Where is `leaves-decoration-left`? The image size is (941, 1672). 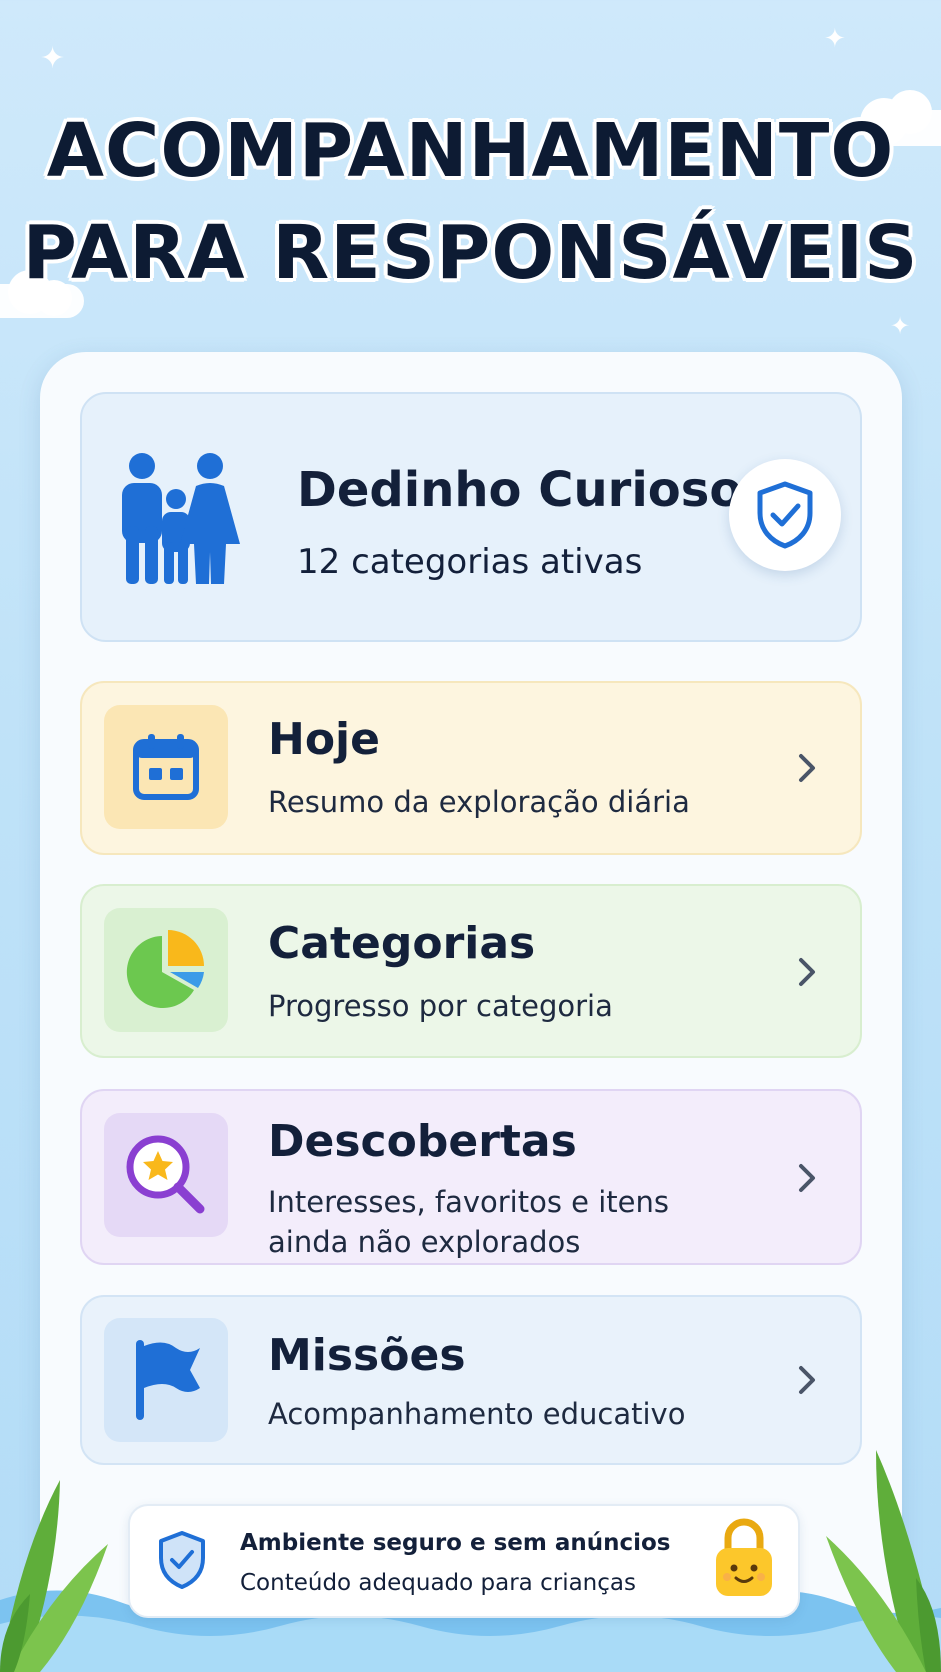 leaves-decoration-left is located at coordinates (54, 1576).